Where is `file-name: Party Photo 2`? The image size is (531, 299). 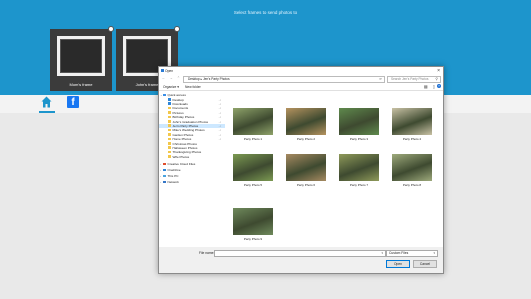
file-name: Party Photo 2 is located at coordinates (306, 139).